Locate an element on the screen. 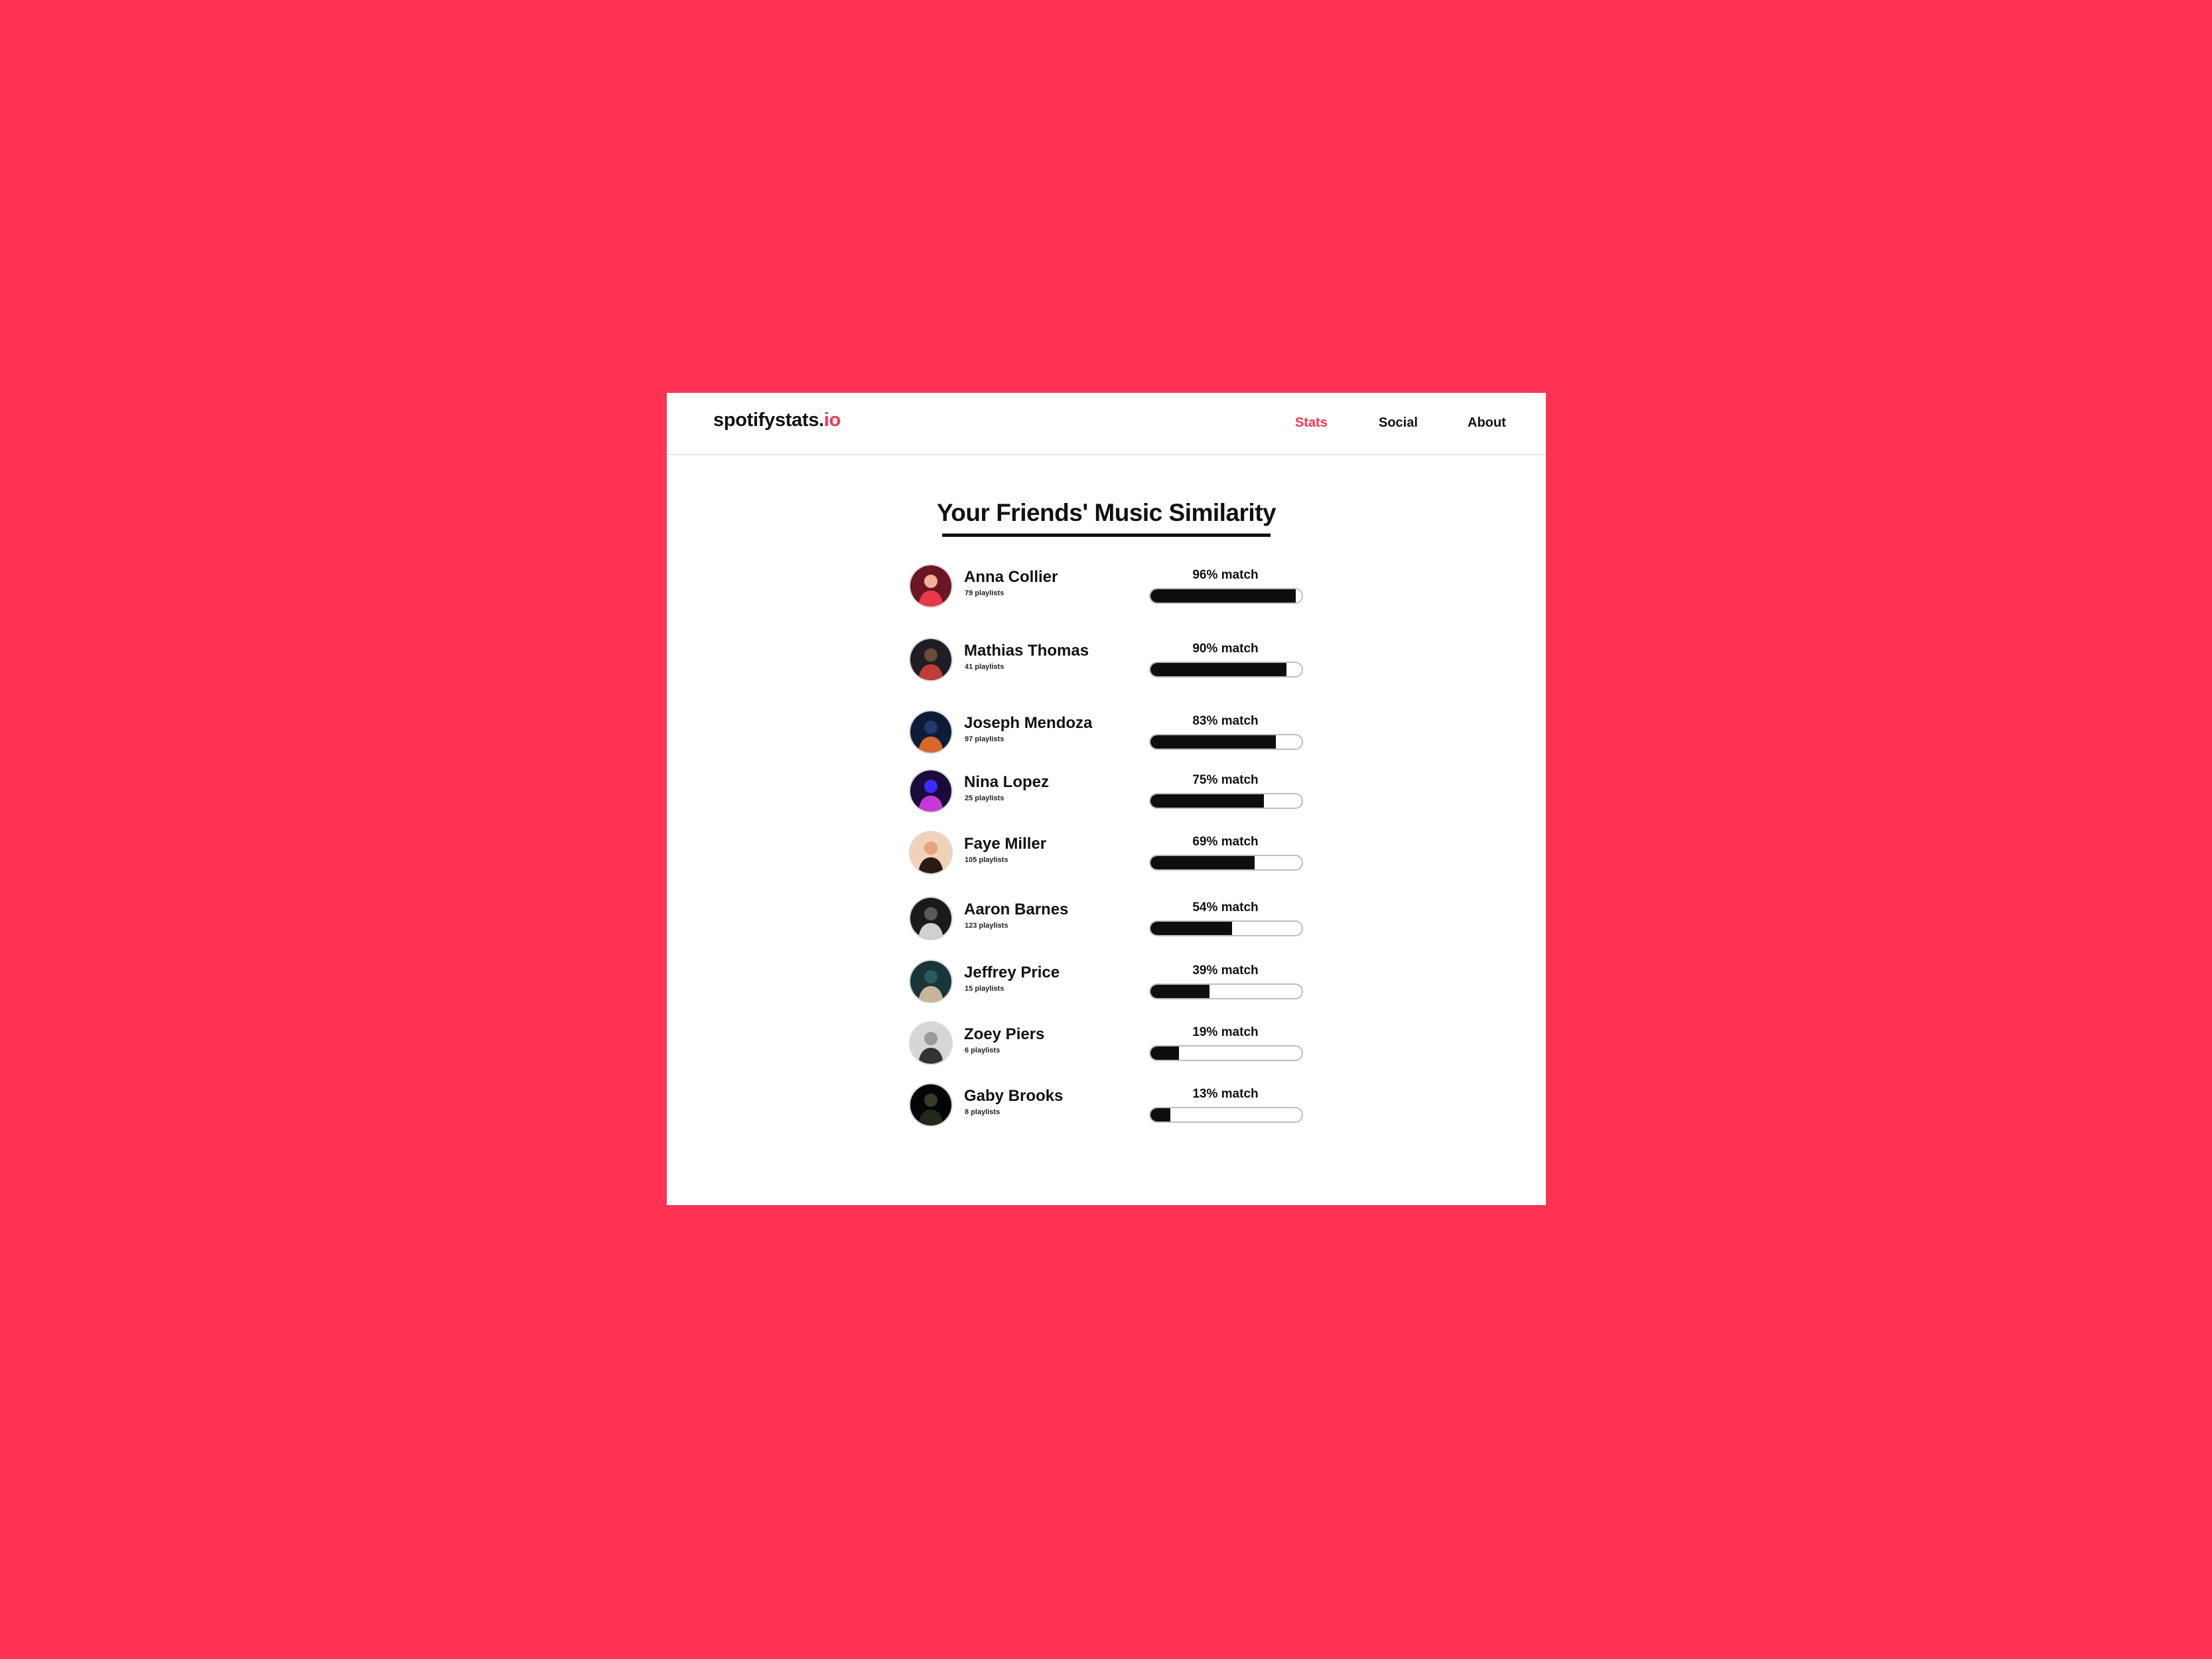  person-photo-purple-icon is located at coordinates (930, 791).